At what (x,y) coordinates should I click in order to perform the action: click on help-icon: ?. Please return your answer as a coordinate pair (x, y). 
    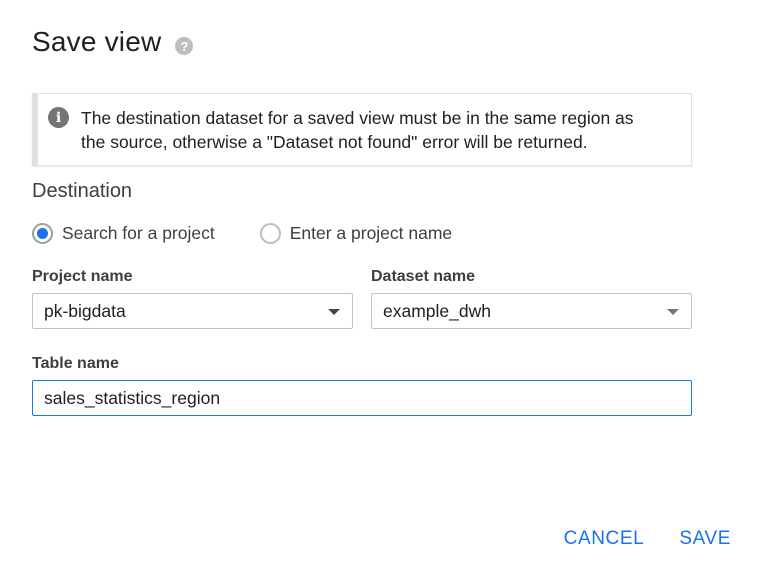
    Looking at the image, I should click on (184, 46).